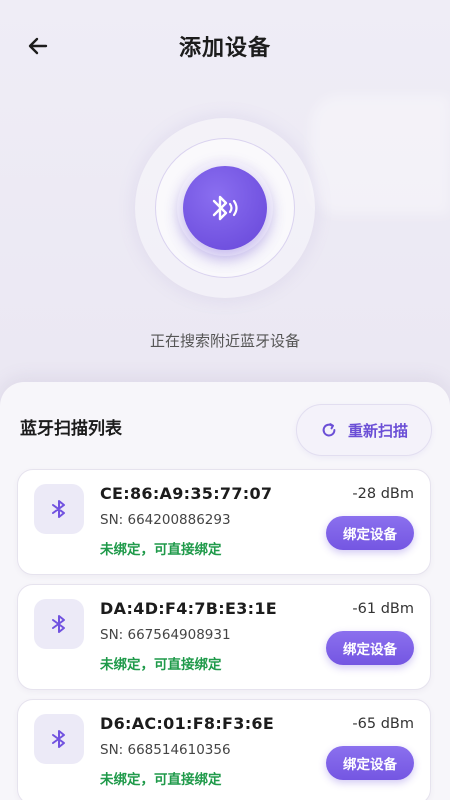 This screenshot has width=450, height=800. I want to click on device-serial: SN: 664200886293, so click(165, 520).